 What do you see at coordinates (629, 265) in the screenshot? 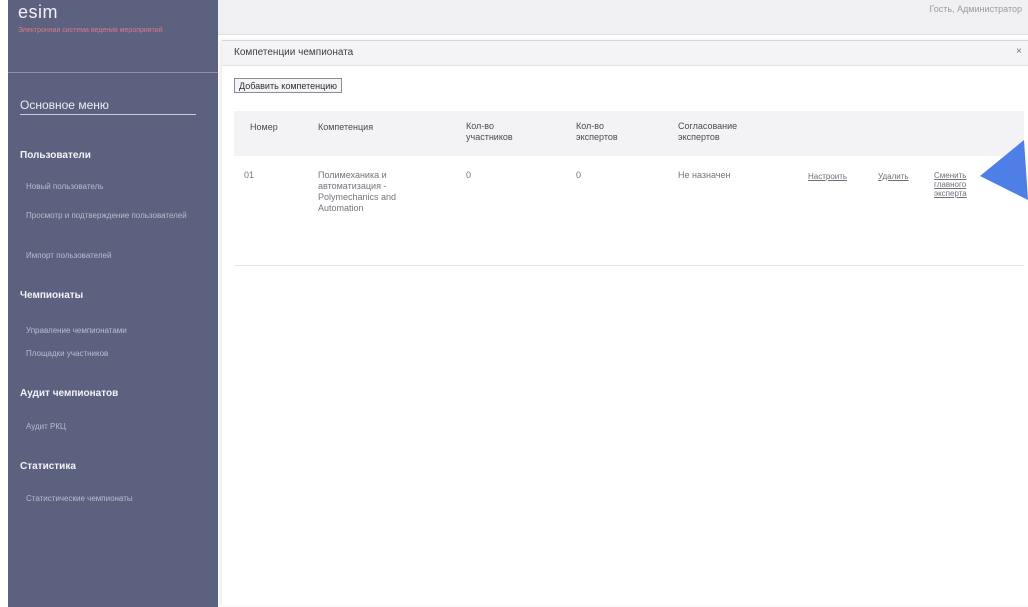
I see `row-divider` at bounding box center [629, 265].